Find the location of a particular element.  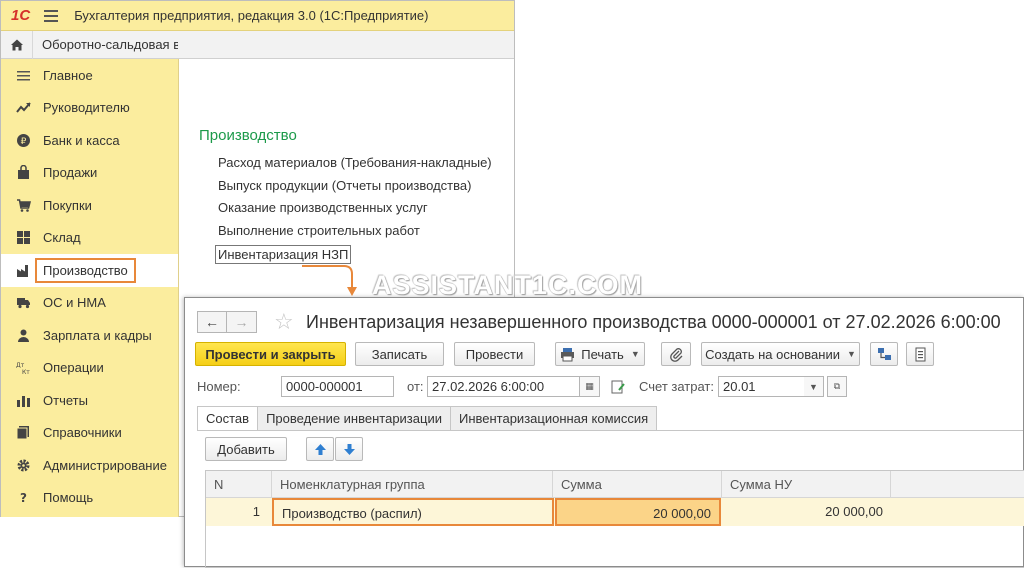

menu-lines-icon is located at coordinates (23, 75).